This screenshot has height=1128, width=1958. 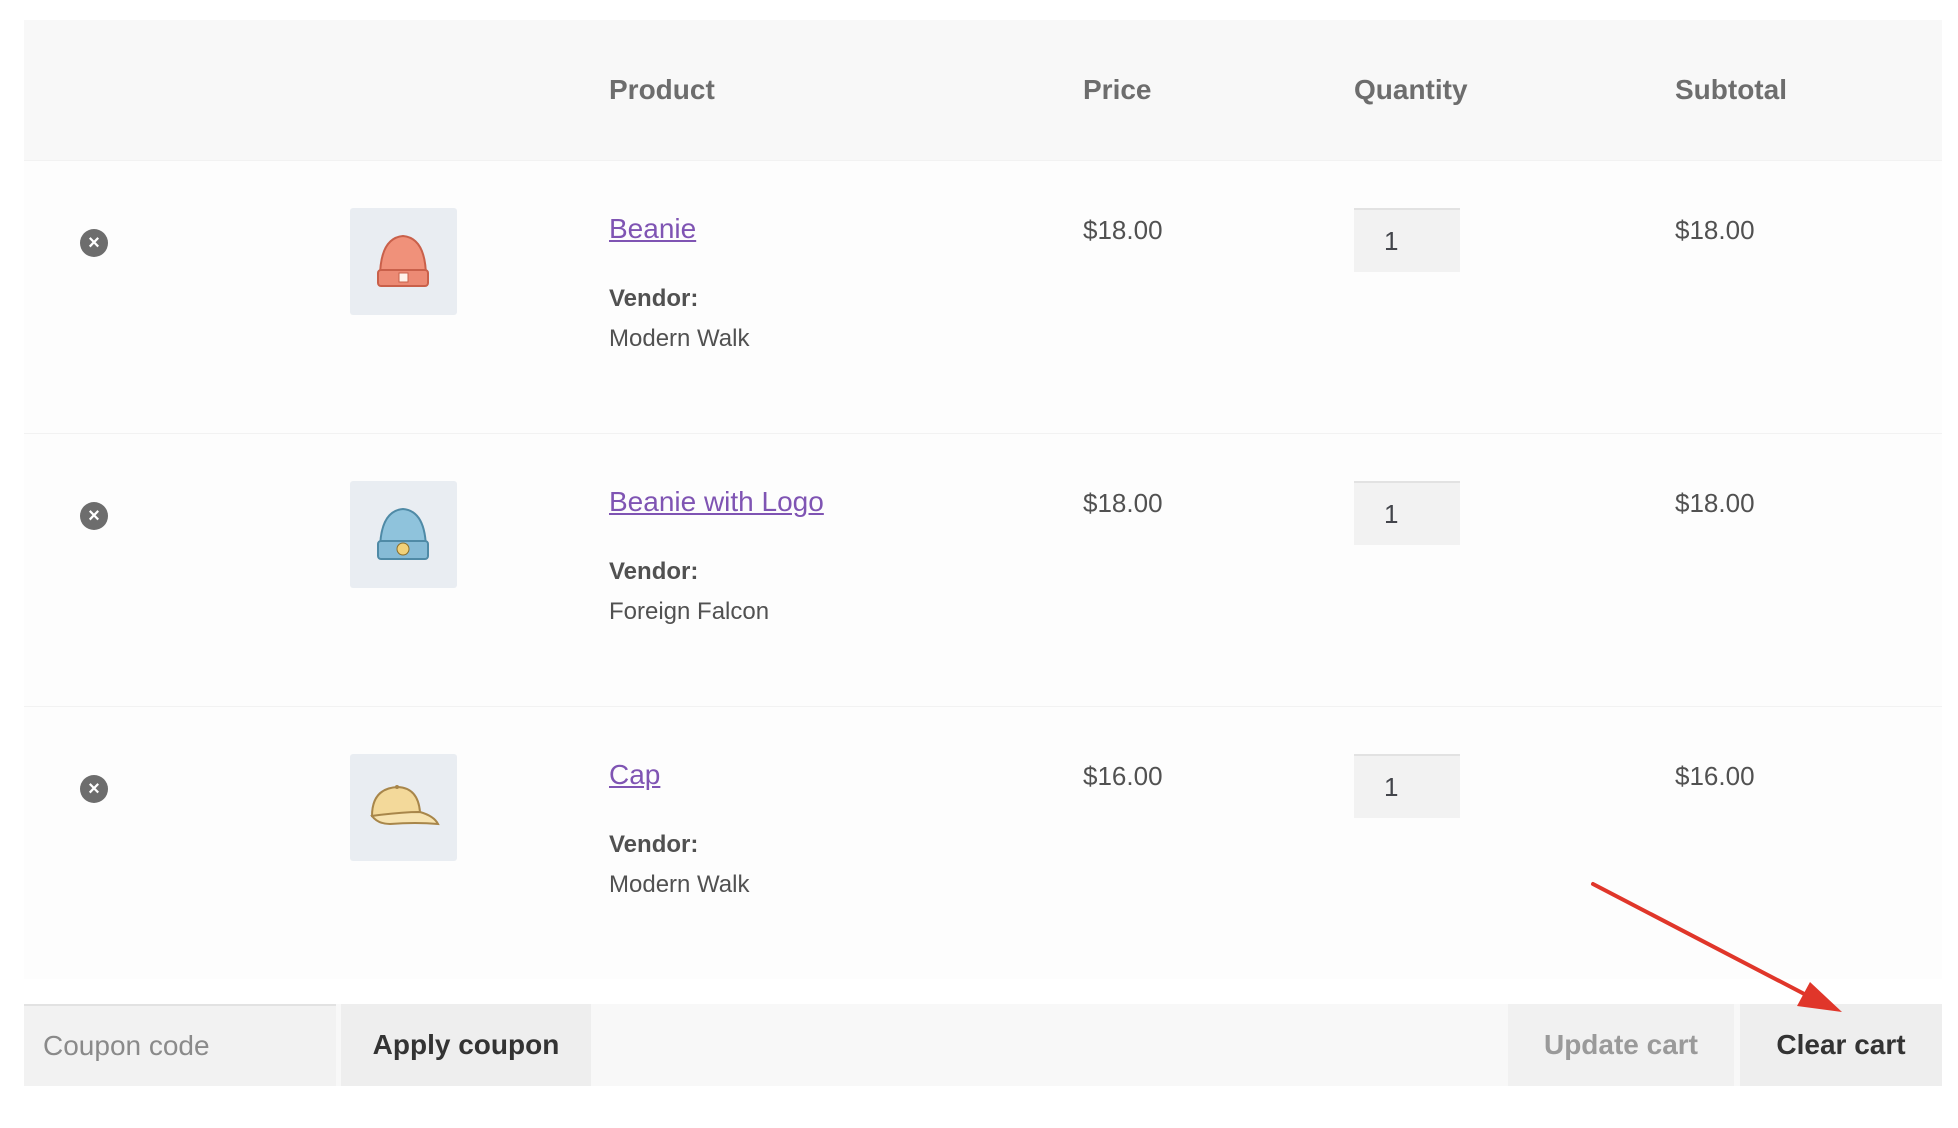 I want to click on product-thumbnail-beanie-with-logo, so click(x=403, y=534).